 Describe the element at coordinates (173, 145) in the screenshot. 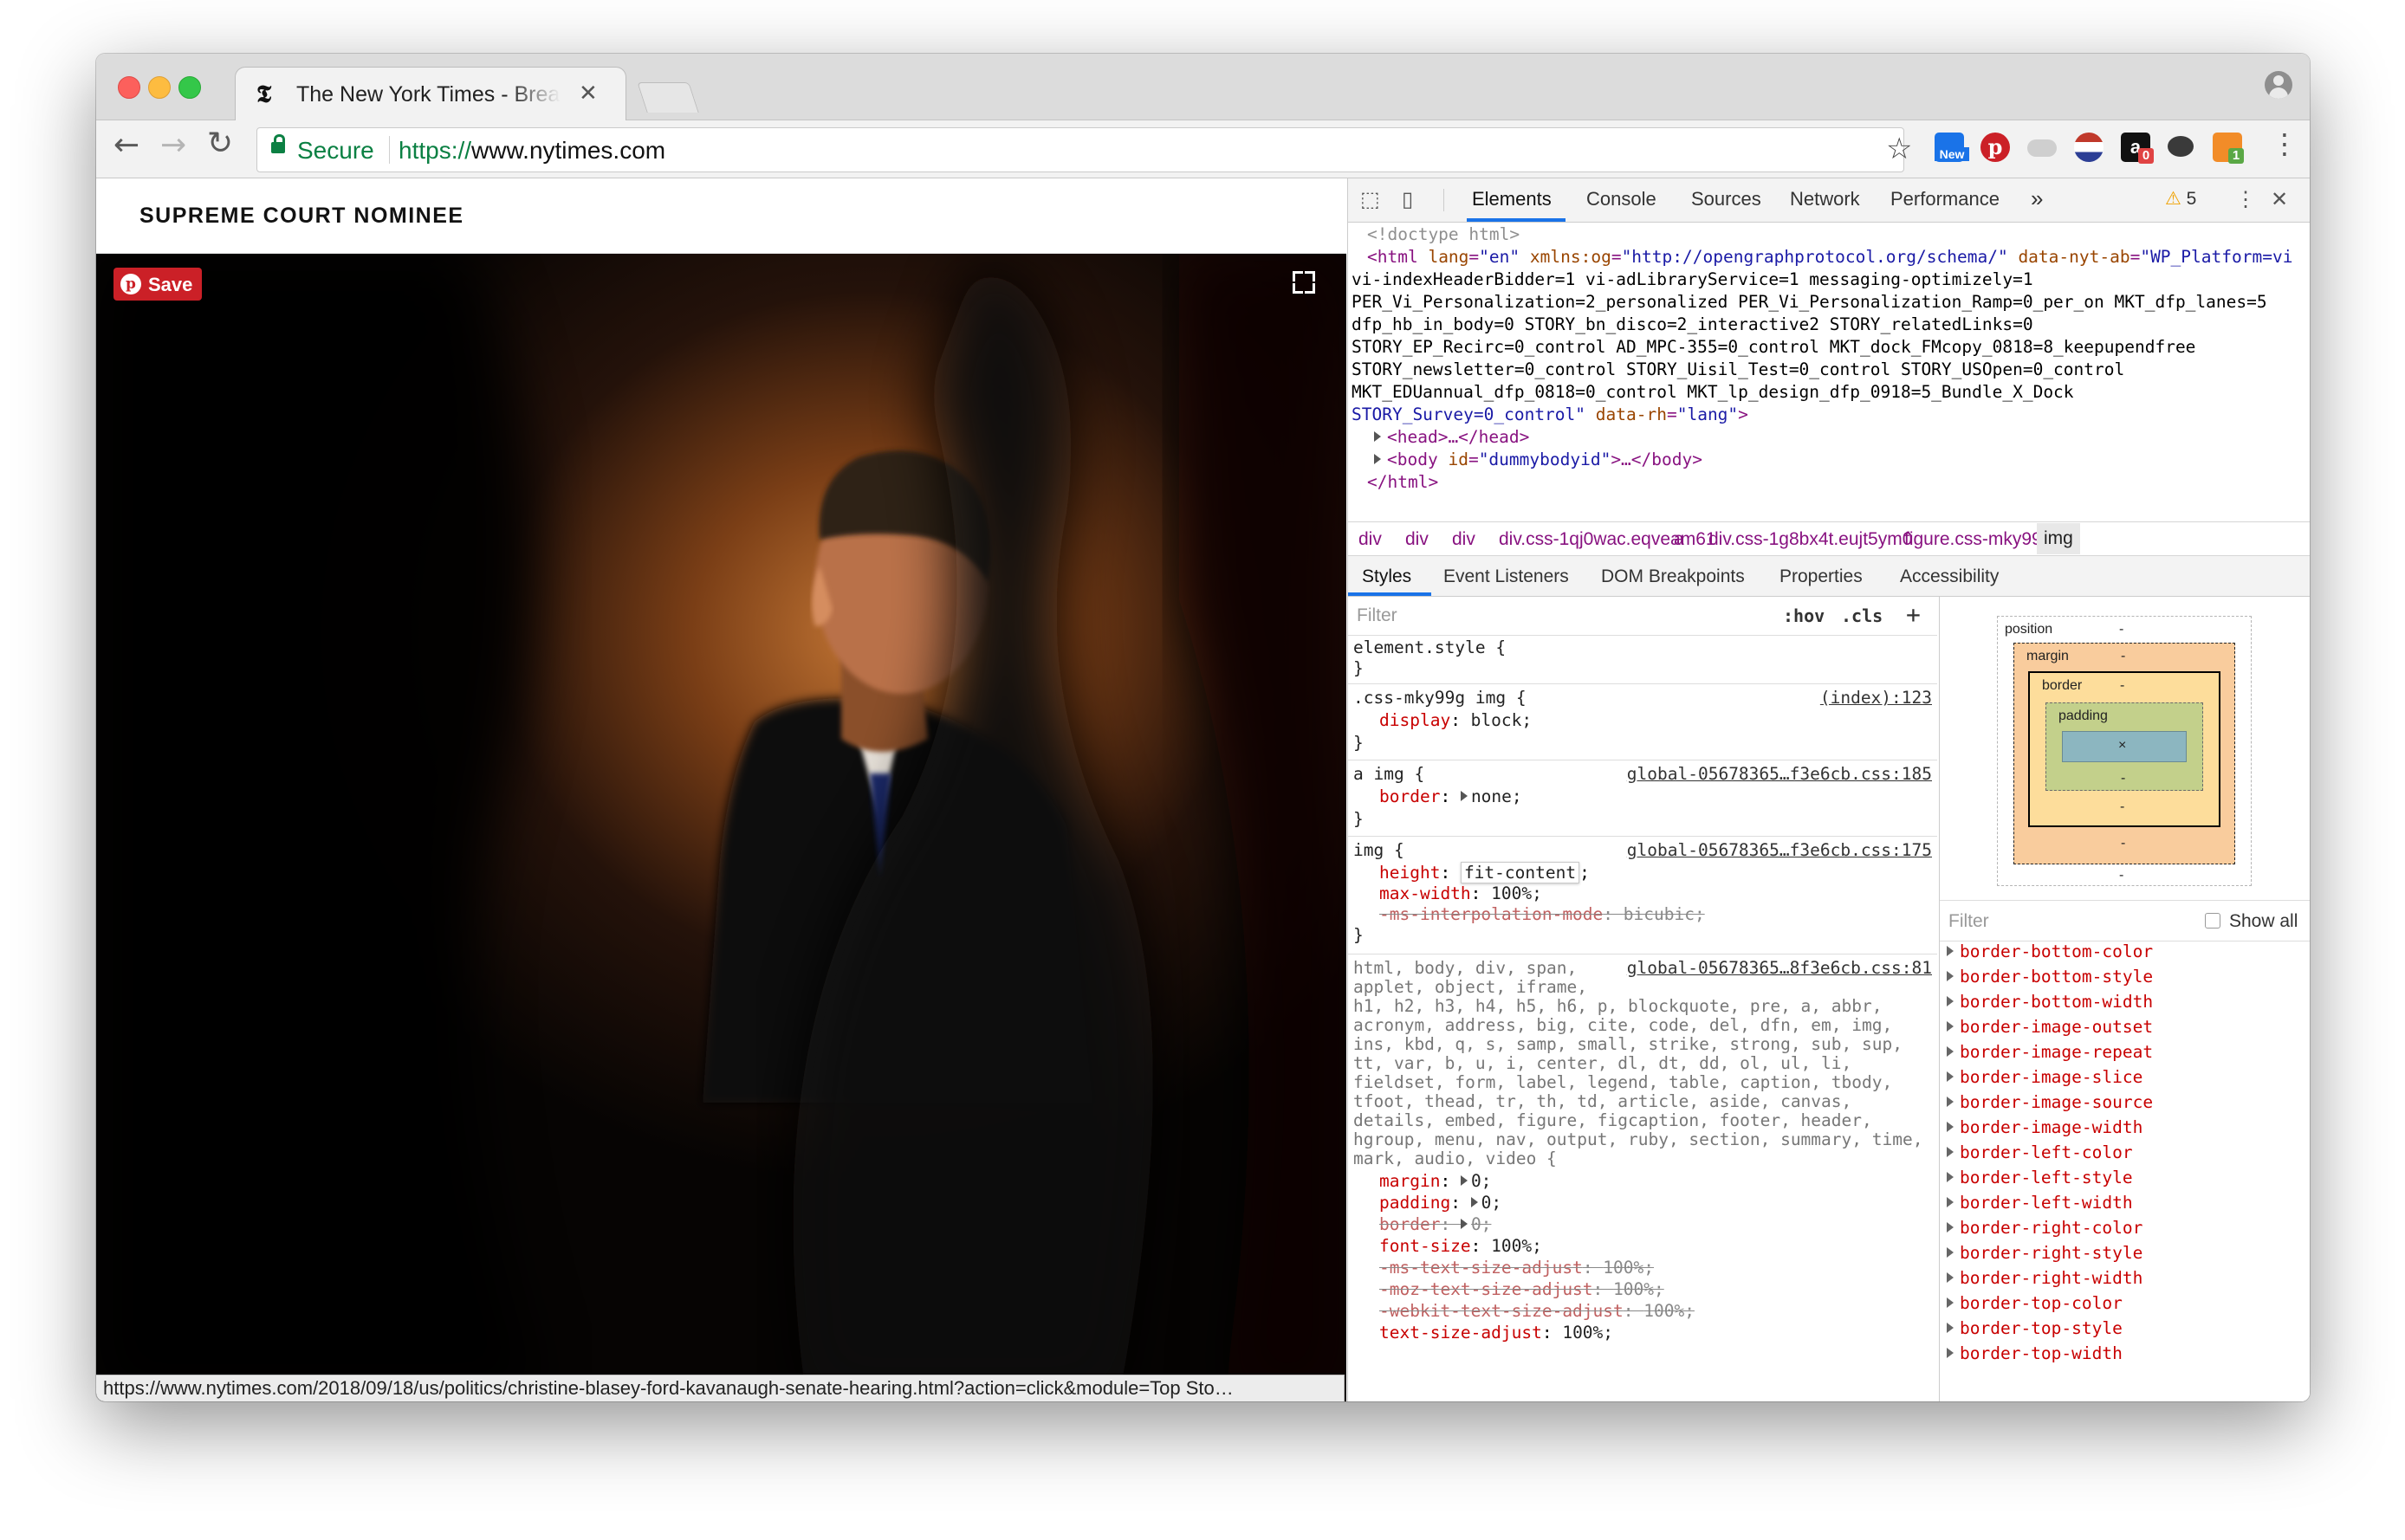

I see `forward-arrow-icon: →` at that location.